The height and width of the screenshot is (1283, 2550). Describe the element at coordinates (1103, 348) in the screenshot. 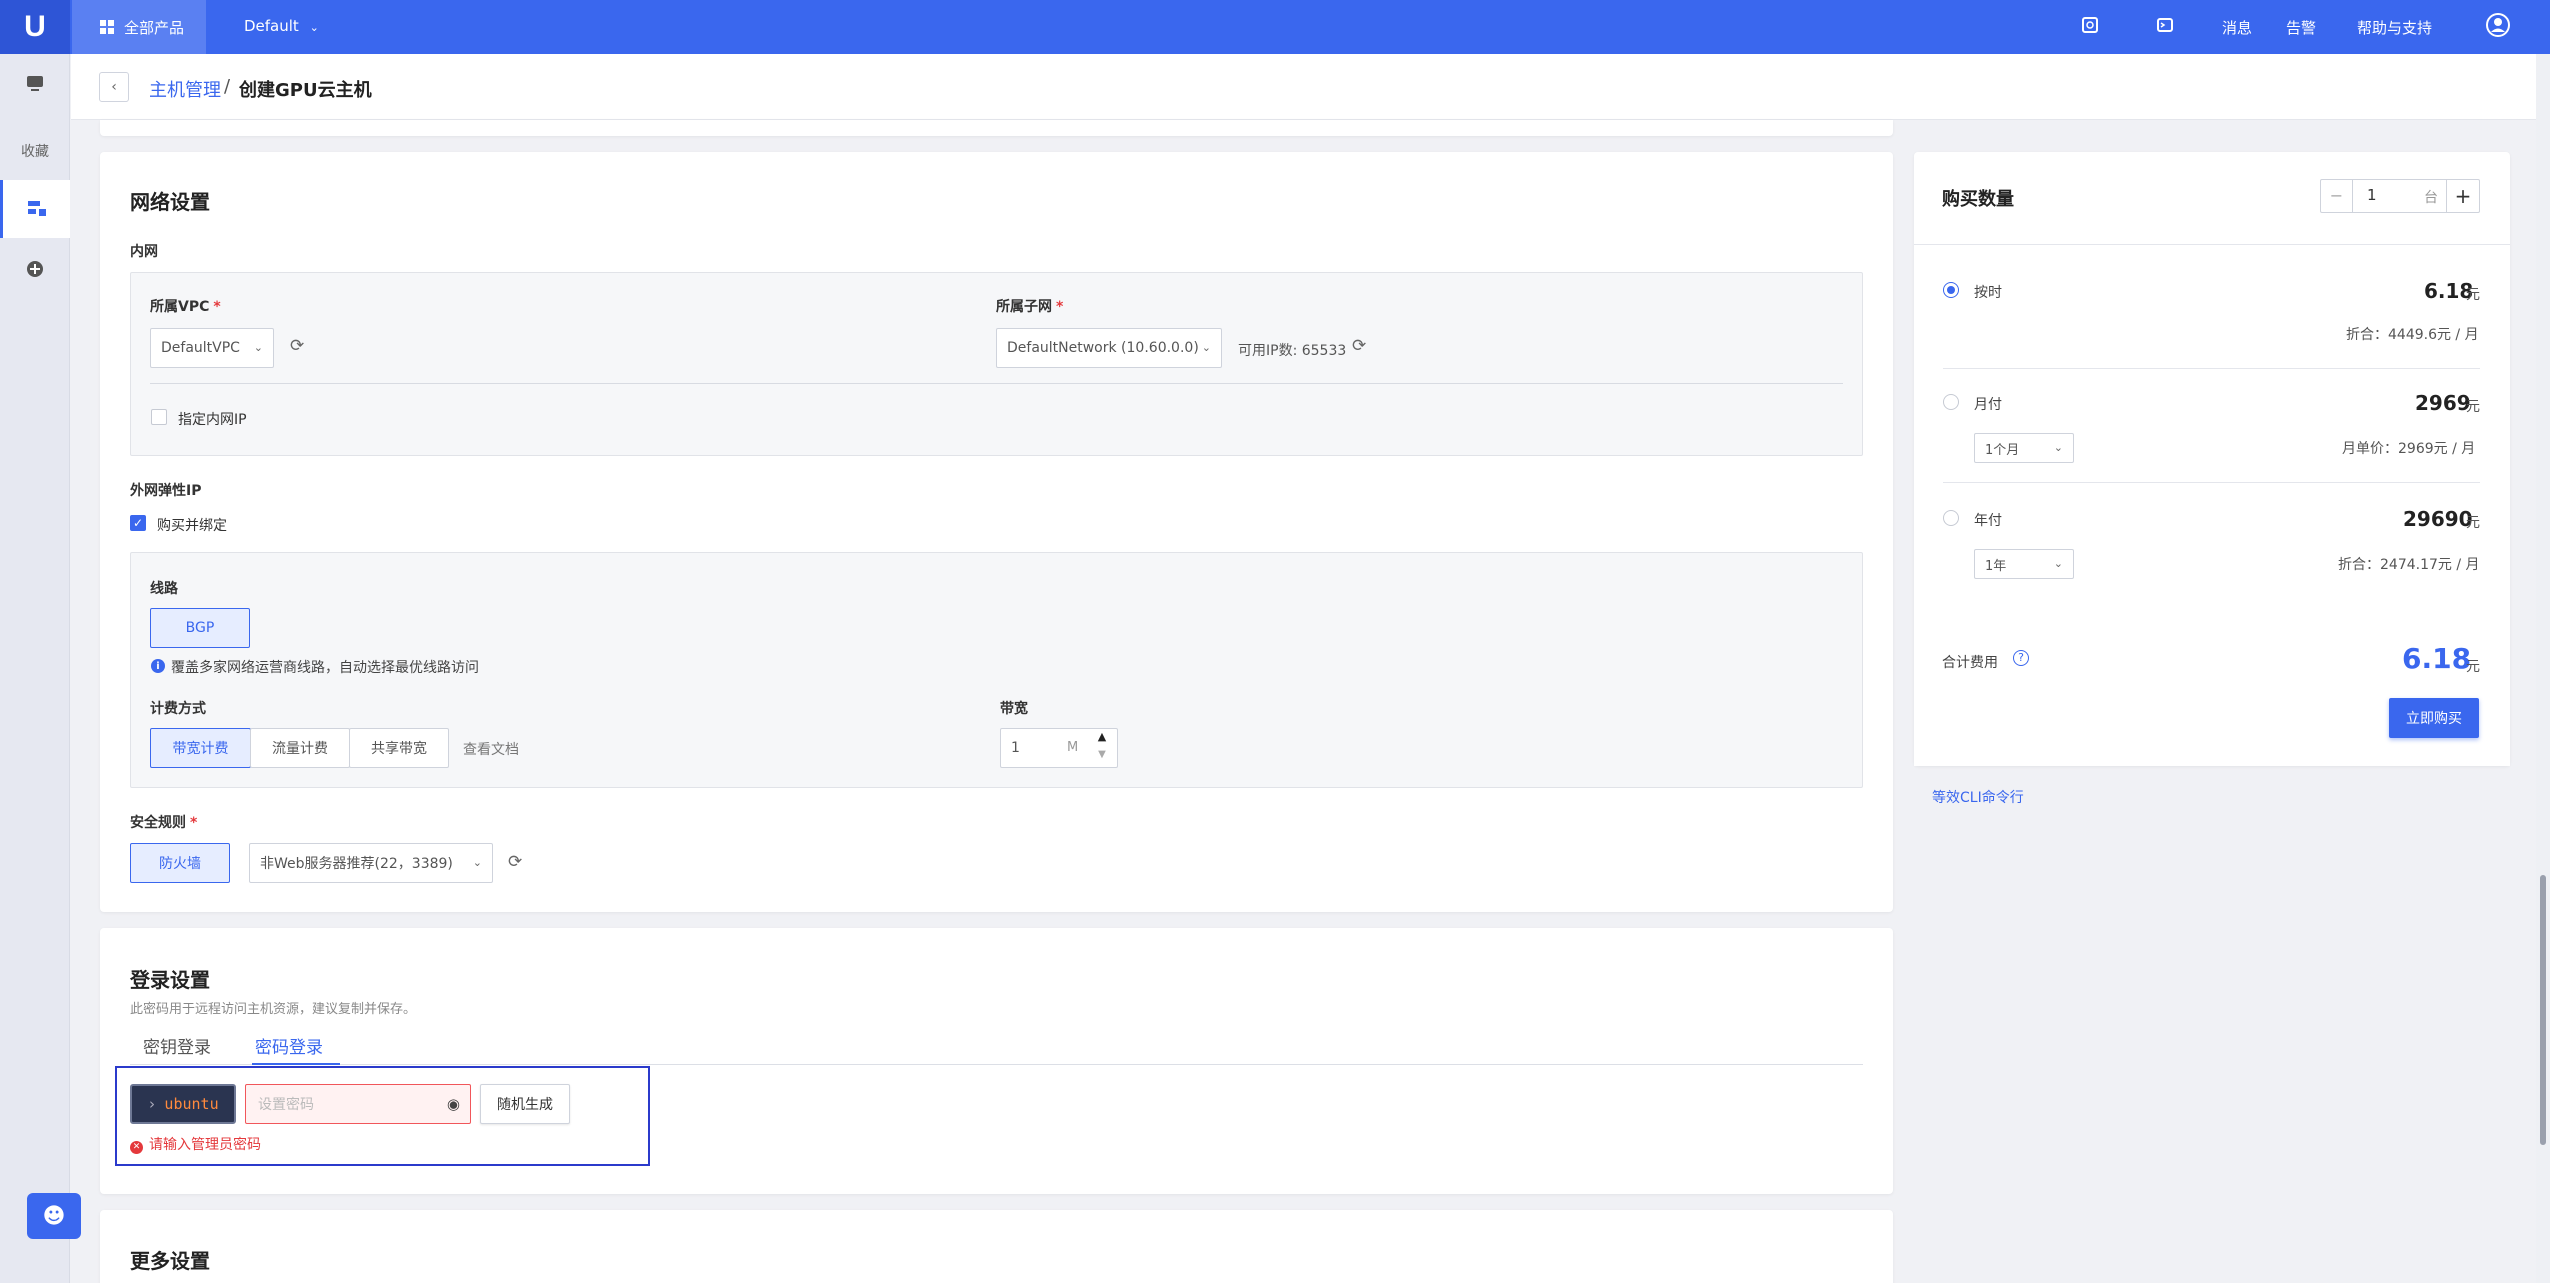

I see `subnet-value: DefaultNetwork (10.60.0.0)` at that location.